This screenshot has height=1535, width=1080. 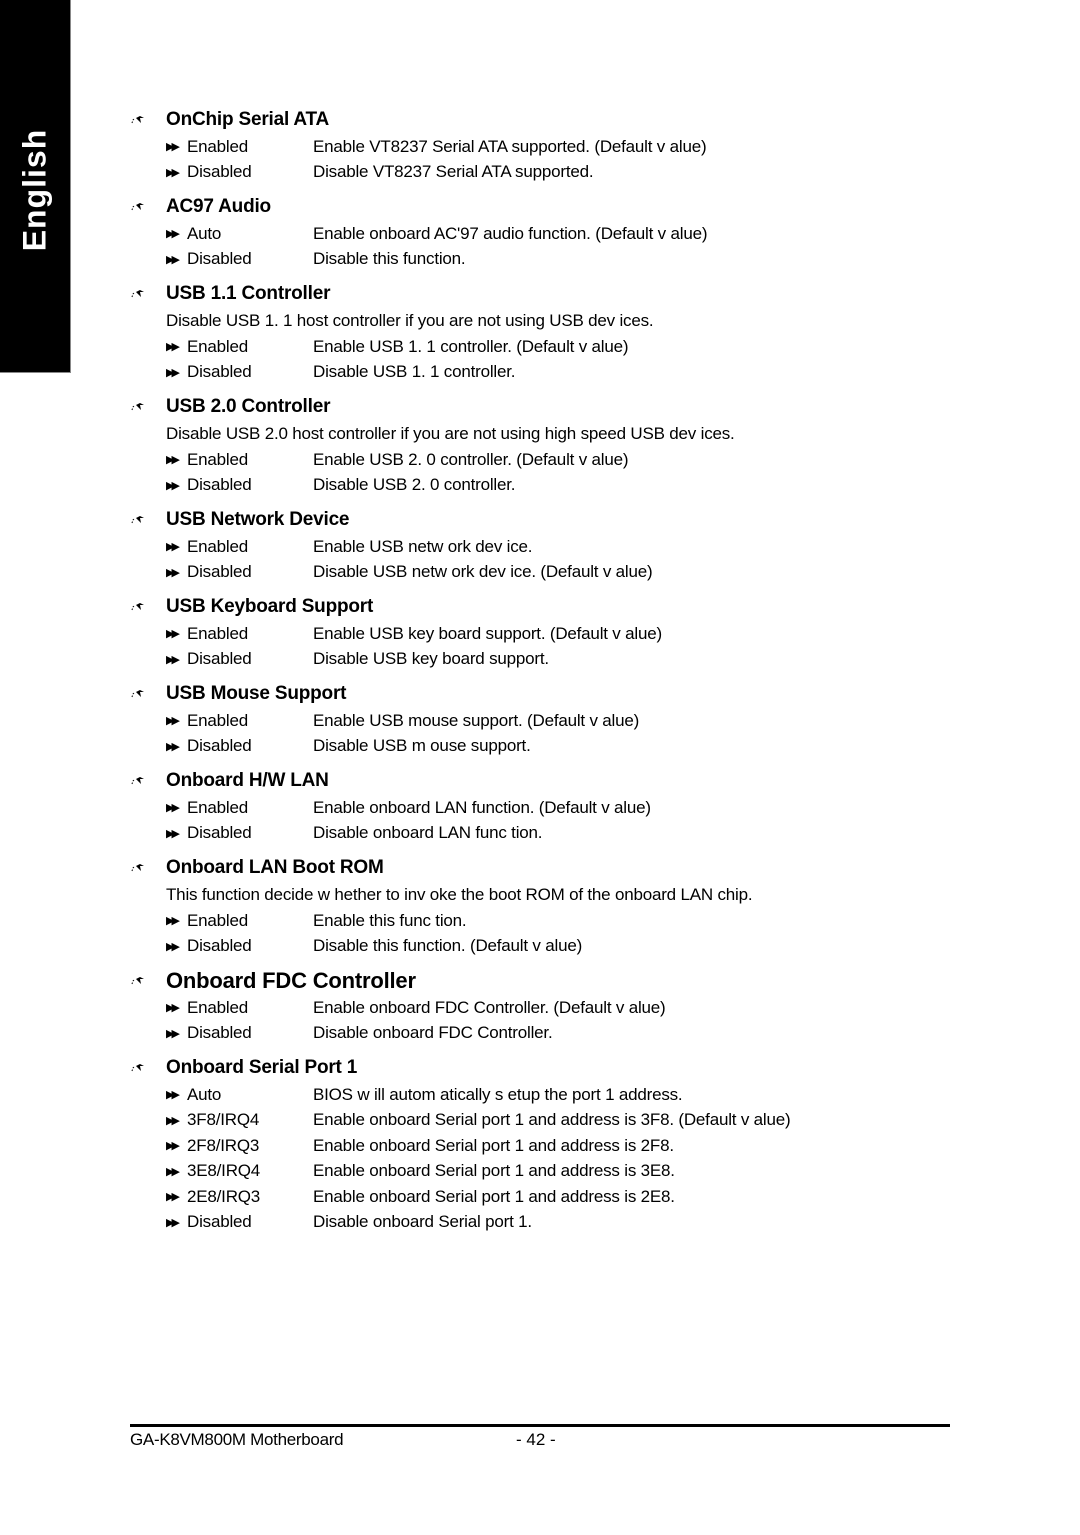 What do you see at coordinates (555, 120) in the screenshot?
I see `setting-header: OnChip Serial ATA` at bounding box center [555, 120].